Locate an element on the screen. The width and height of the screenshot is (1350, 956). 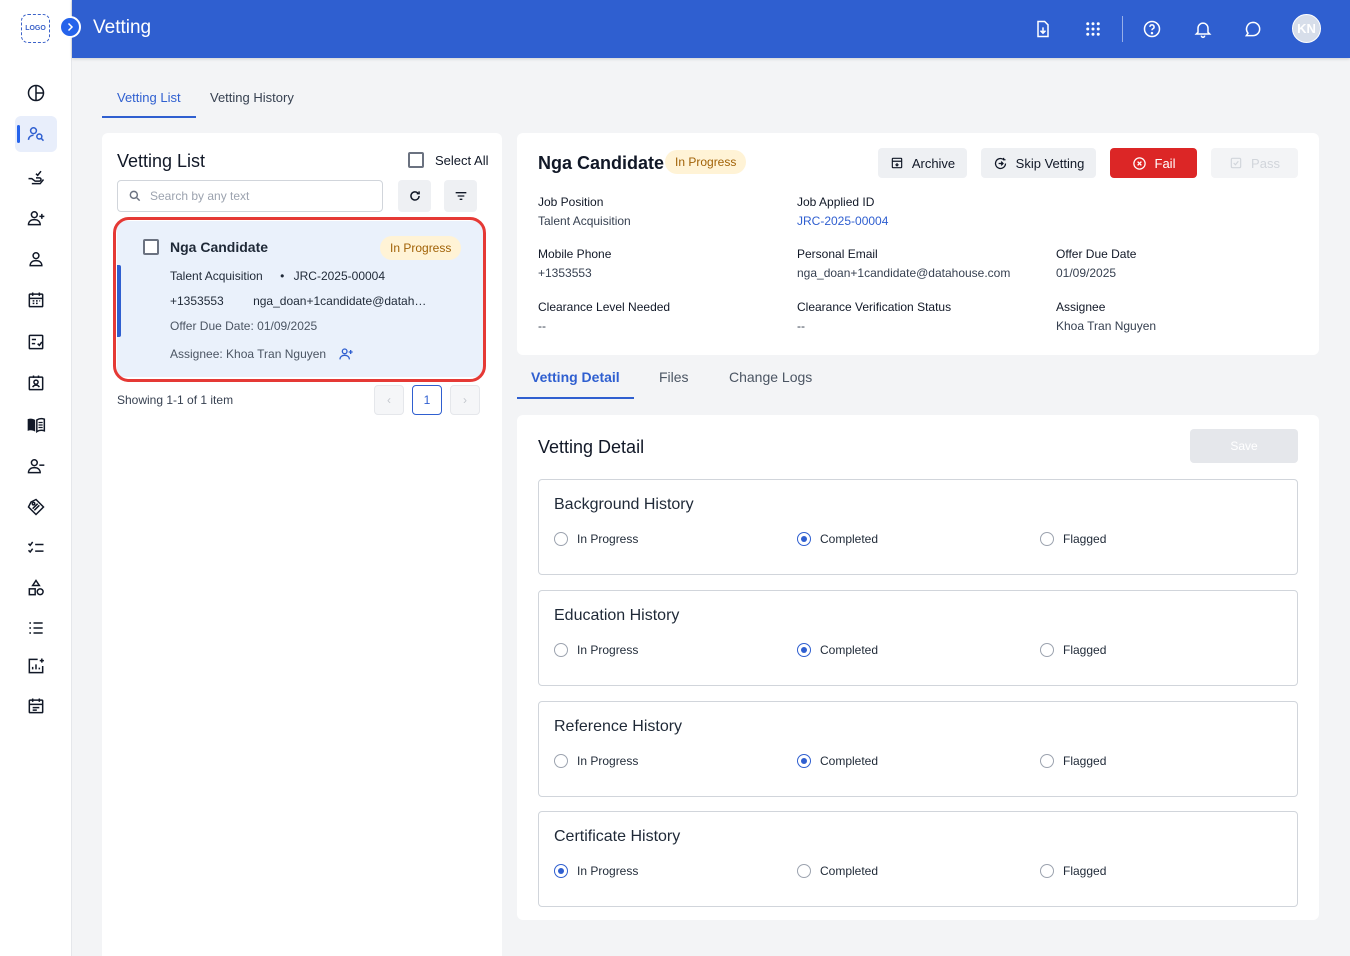
nav-report is located at coordinates (36, 666).